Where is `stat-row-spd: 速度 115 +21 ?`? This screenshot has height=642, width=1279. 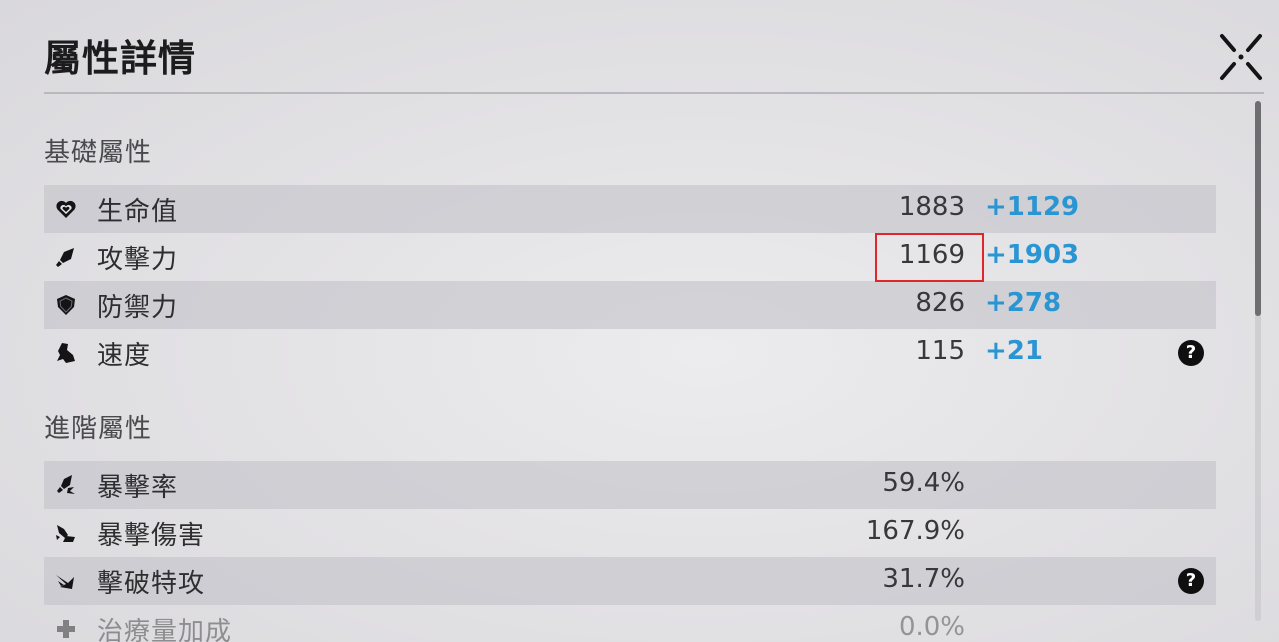
stat-row-spd: 速度 115 +21 ? is located at coordinates (630, 353).